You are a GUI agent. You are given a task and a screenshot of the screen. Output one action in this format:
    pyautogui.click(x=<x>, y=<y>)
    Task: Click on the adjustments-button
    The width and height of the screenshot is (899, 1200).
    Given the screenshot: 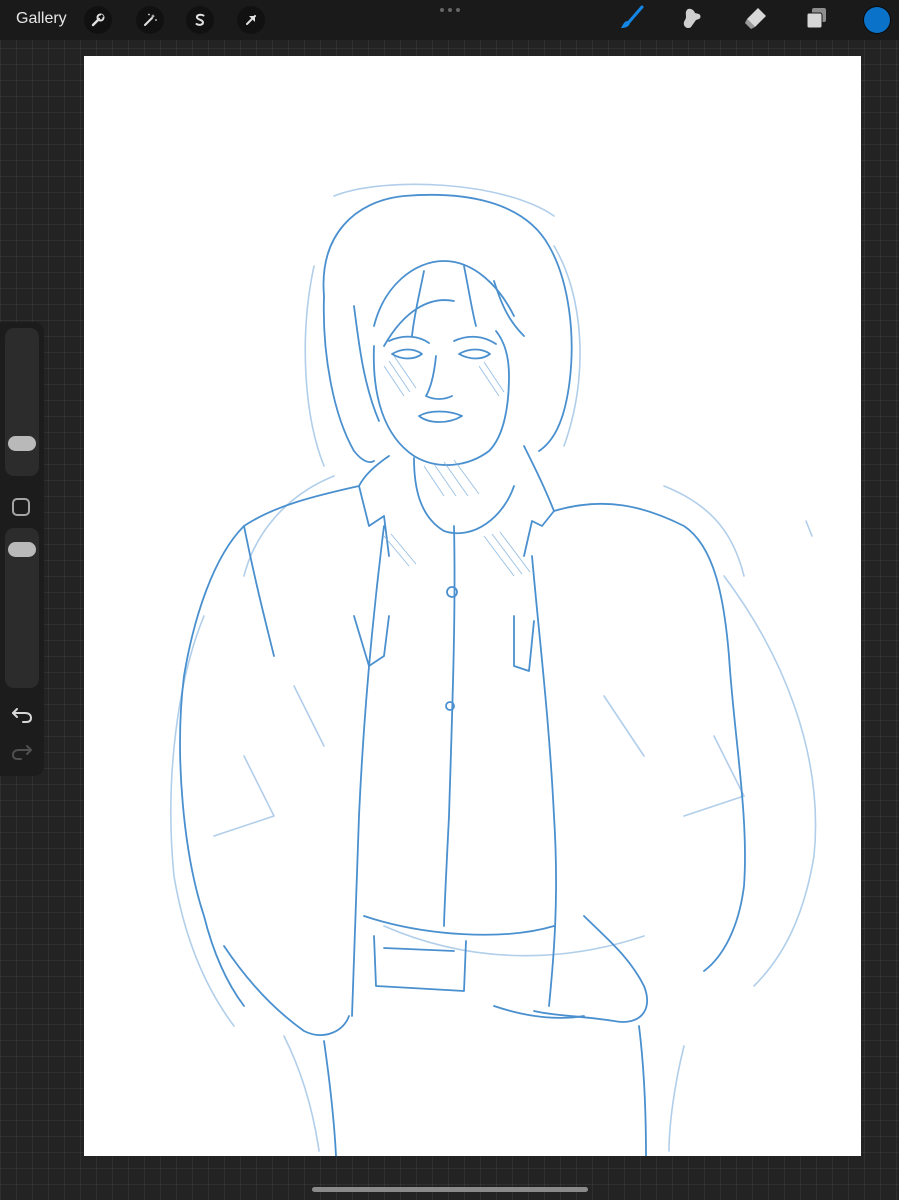 What is the action you would take?
    pyautogui.click(x=150, y=20)
    